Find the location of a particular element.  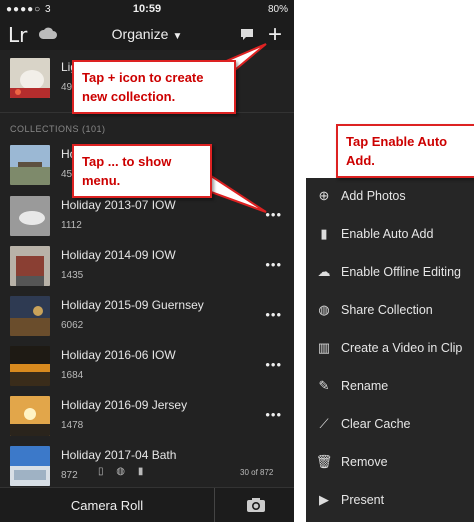

play-circle-icon: ▶ is located at coordinates (324, 499).